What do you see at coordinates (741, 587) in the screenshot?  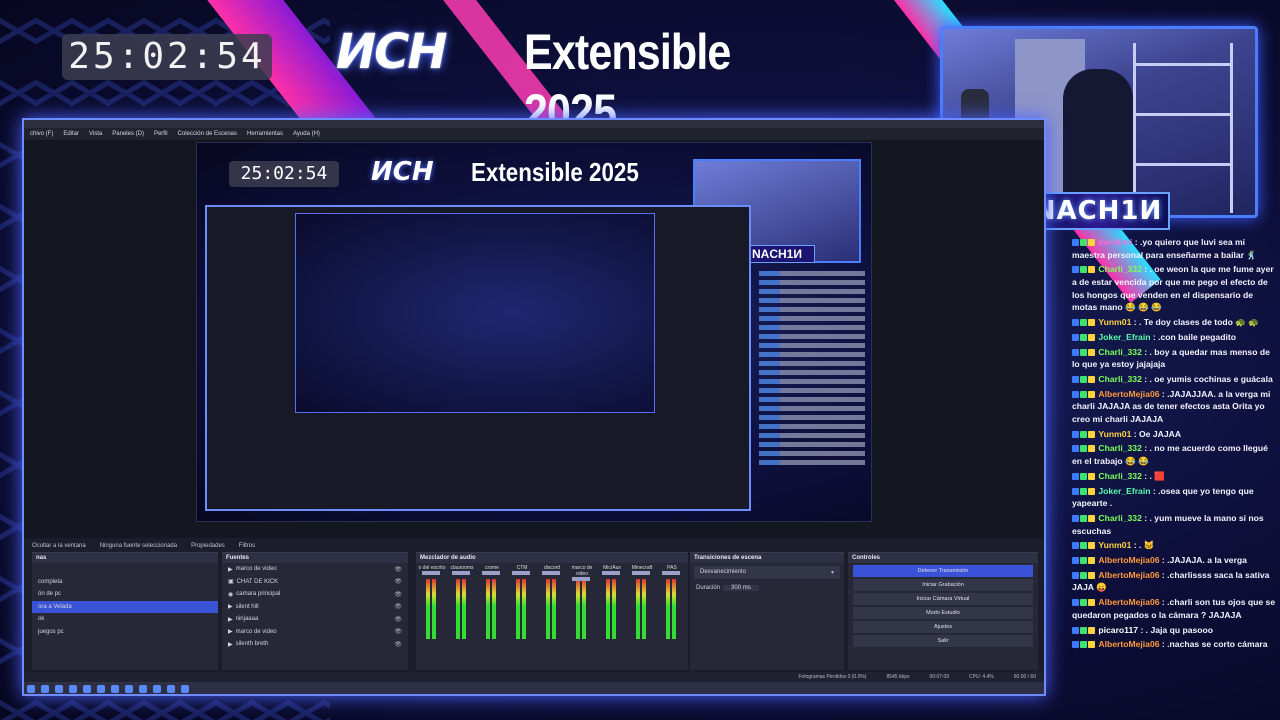 I see `duration-value: 300 ms` at bounding box center [741, 587].